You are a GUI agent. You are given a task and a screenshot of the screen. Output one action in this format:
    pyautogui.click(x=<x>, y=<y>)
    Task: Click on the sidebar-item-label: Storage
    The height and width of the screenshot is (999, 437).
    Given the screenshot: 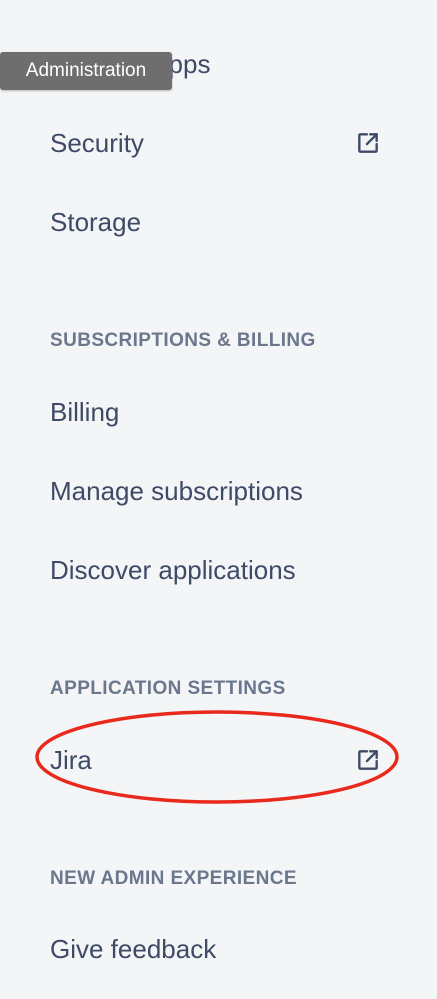 What is the action you would take?
    pyautogui.click(x=96, y=221)
    